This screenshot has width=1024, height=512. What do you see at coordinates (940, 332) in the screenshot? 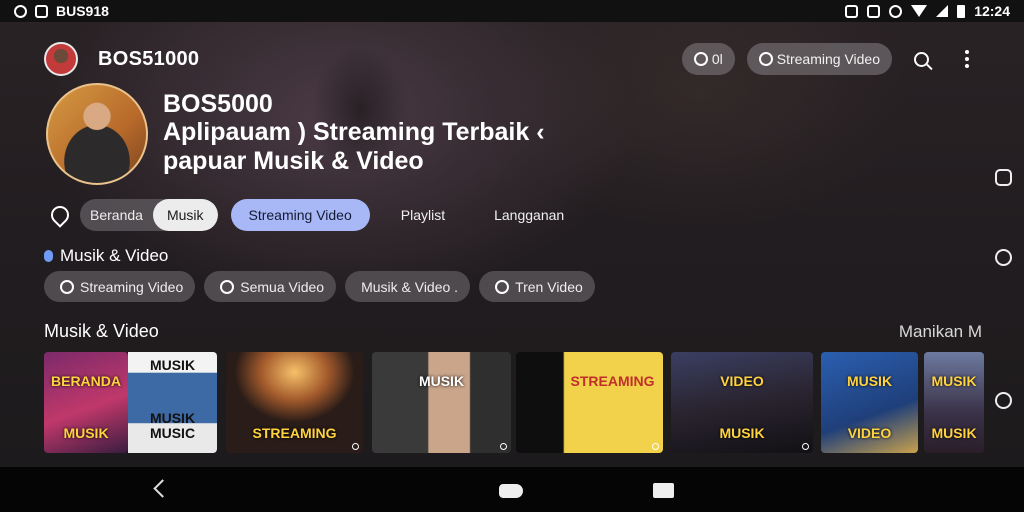
I see `see-more-link: Manikan M` at bounding box center [940, 332].